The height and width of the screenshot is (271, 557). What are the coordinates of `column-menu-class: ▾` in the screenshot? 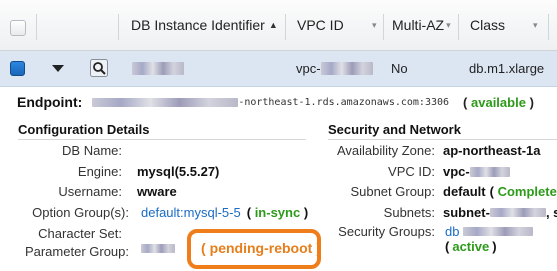 It's located at (532, 25).